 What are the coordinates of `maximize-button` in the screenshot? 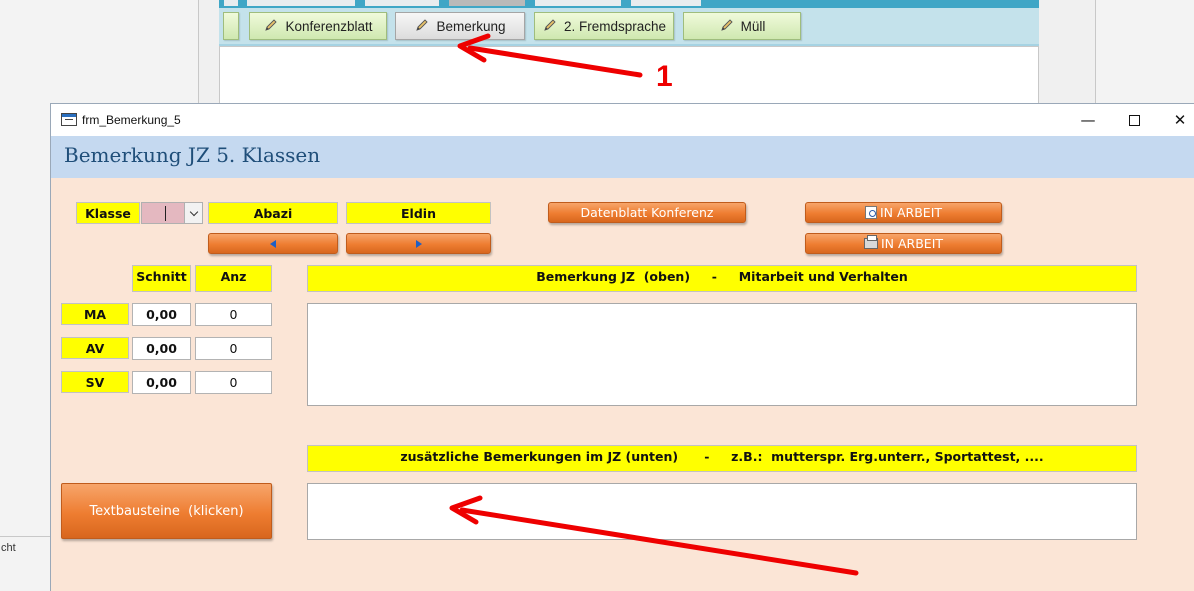 It's located at (1134, 120).